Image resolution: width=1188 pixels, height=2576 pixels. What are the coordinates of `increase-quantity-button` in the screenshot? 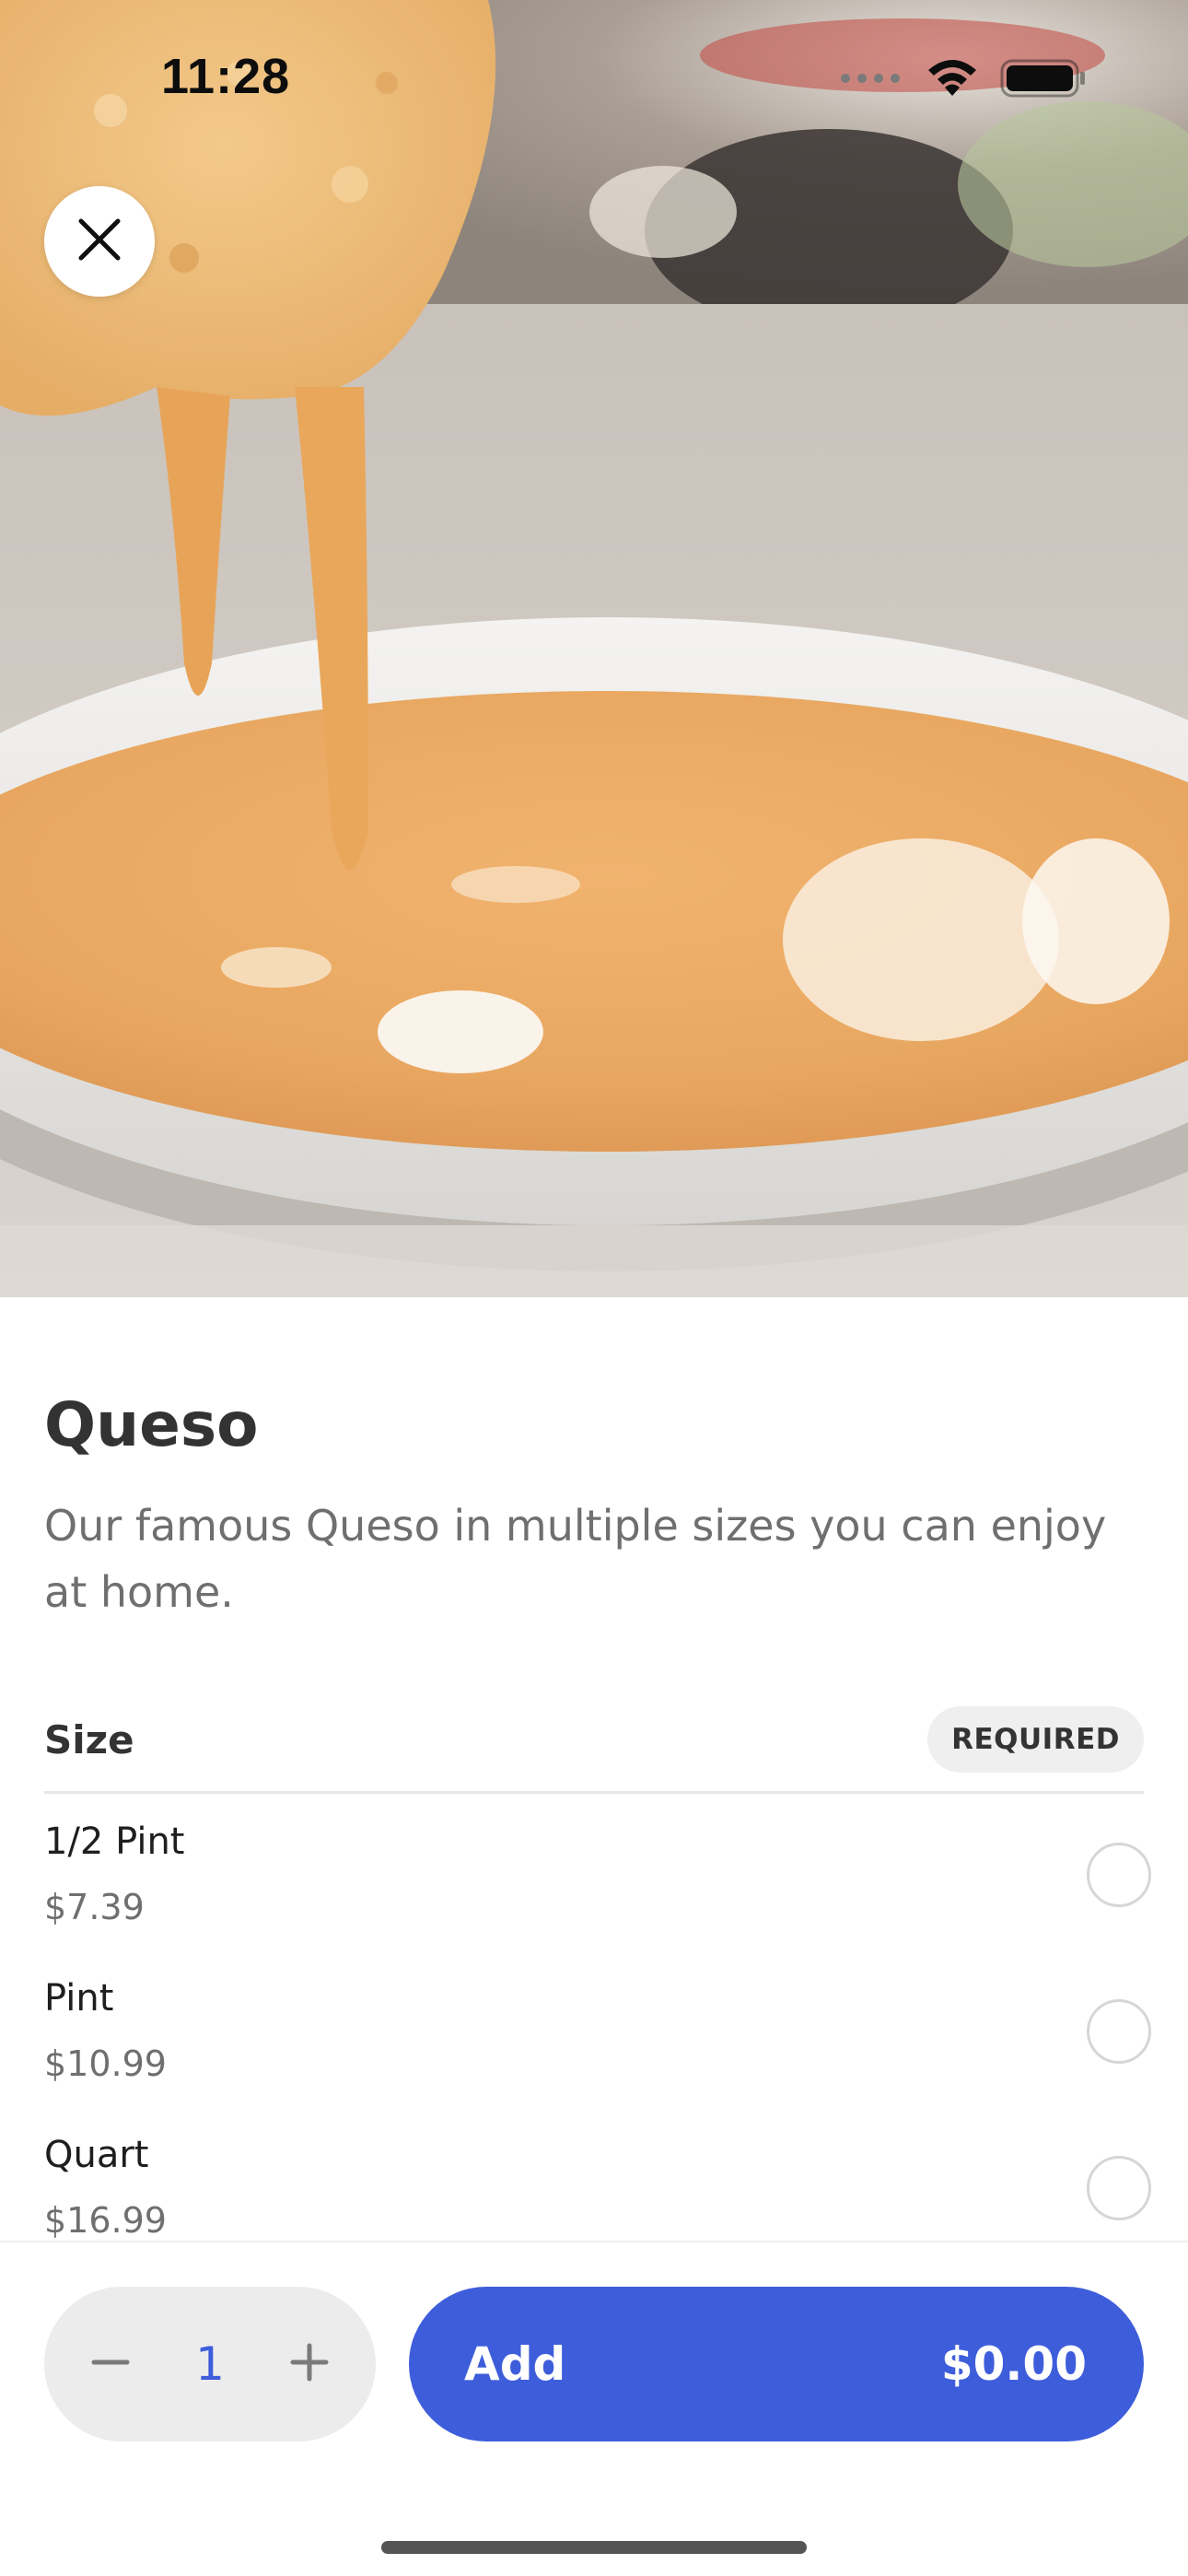 It's located at (309, 2364).